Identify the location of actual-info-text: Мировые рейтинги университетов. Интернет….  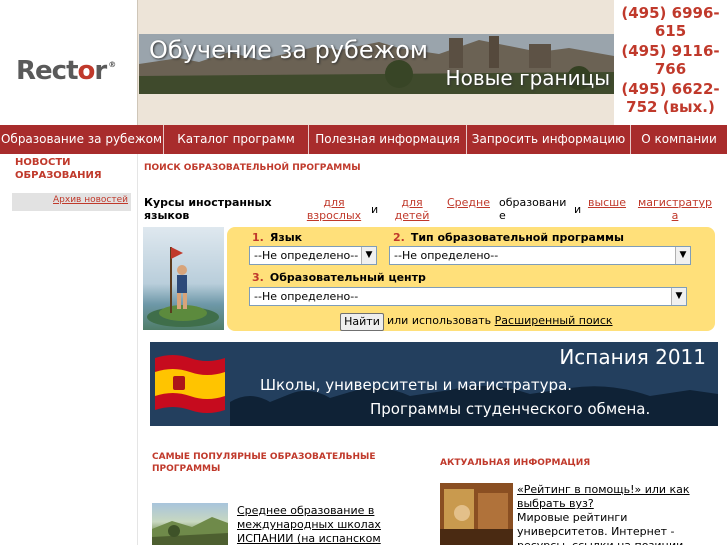
(600, 528).